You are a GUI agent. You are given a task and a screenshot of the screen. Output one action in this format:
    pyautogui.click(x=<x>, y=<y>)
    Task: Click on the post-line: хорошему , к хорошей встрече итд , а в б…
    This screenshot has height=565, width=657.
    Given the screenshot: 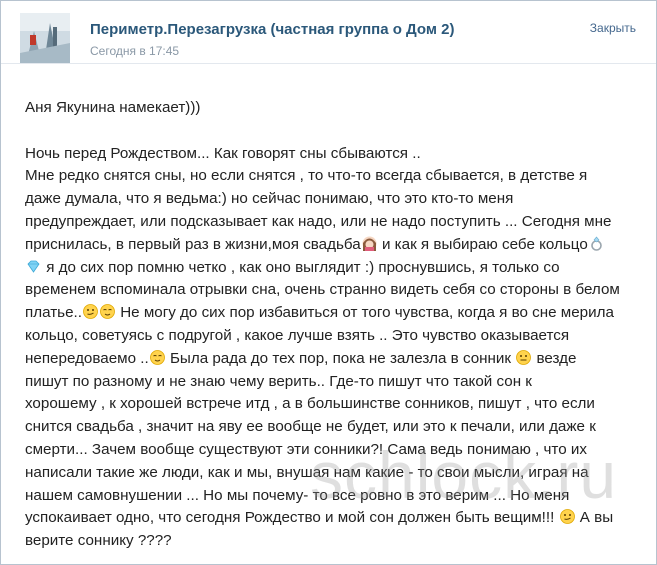 What is the action you would take?
    pyautogui.click(x=310, y=404)
    